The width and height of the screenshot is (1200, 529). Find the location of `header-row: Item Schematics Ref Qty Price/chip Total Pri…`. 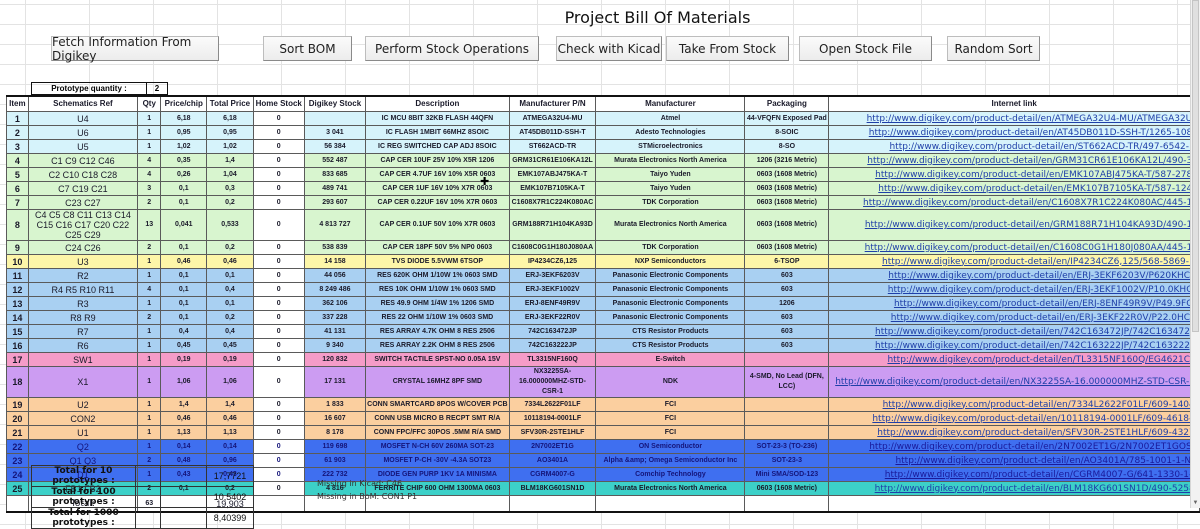

header-row: Item Schematics Ref Qty Price/chip Total Pri… is located at coordinates (603, 103).